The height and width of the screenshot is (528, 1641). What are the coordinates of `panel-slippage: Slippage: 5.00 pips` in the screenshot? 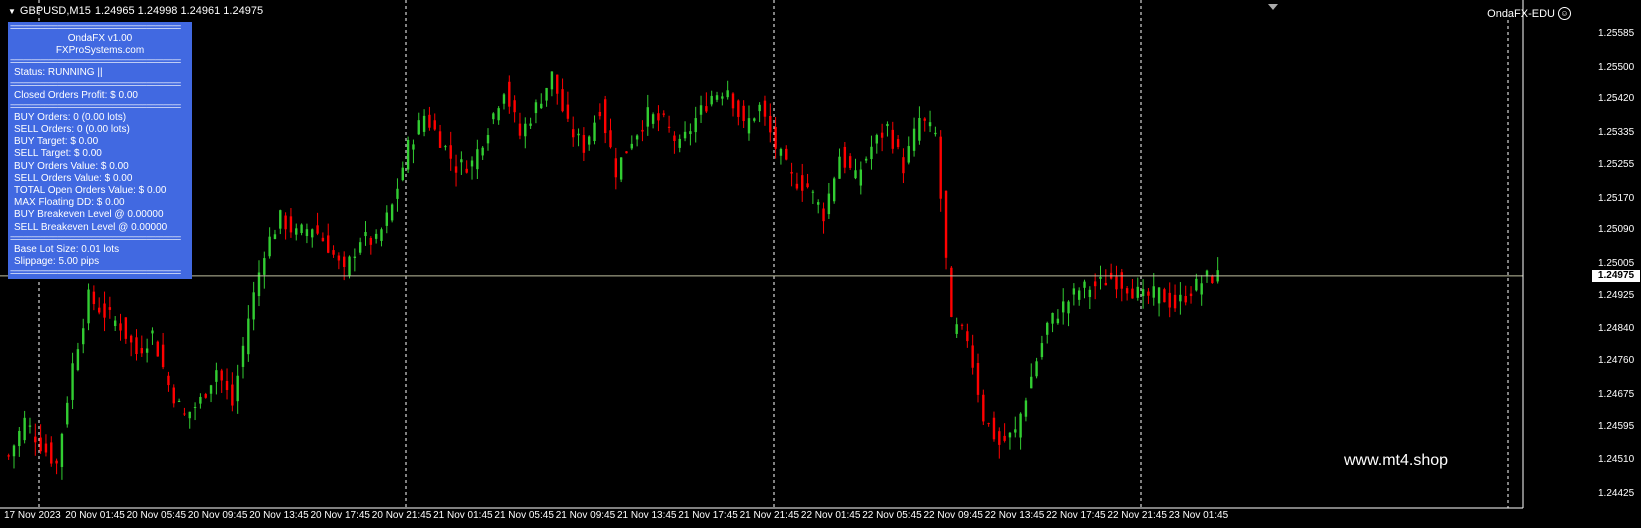 It's located at (57, 262).